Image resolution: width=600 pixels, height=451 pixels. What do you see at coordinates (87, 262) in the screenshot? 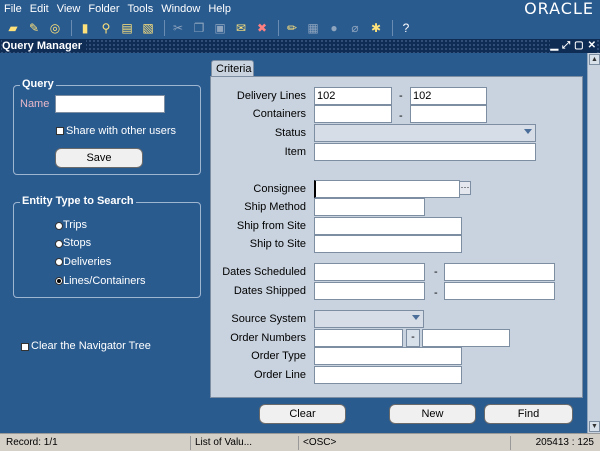
I see `radio-deliveries-label: Deliveries` at bounding box center [87, 262].